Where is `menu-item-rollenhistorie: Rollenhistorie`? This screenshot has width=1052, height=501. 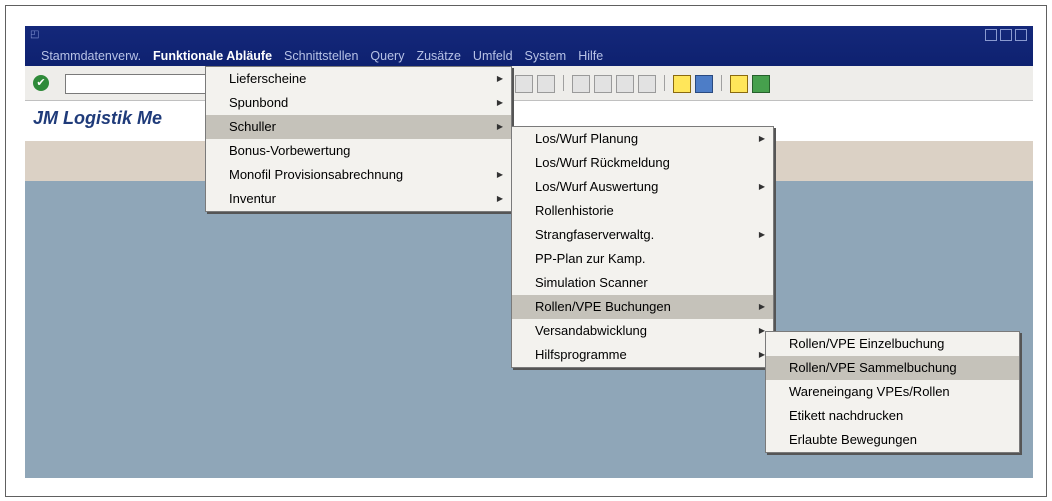 menu-item-rollenhistorie: Rollenhistorie is located at coordinates (642, 211).